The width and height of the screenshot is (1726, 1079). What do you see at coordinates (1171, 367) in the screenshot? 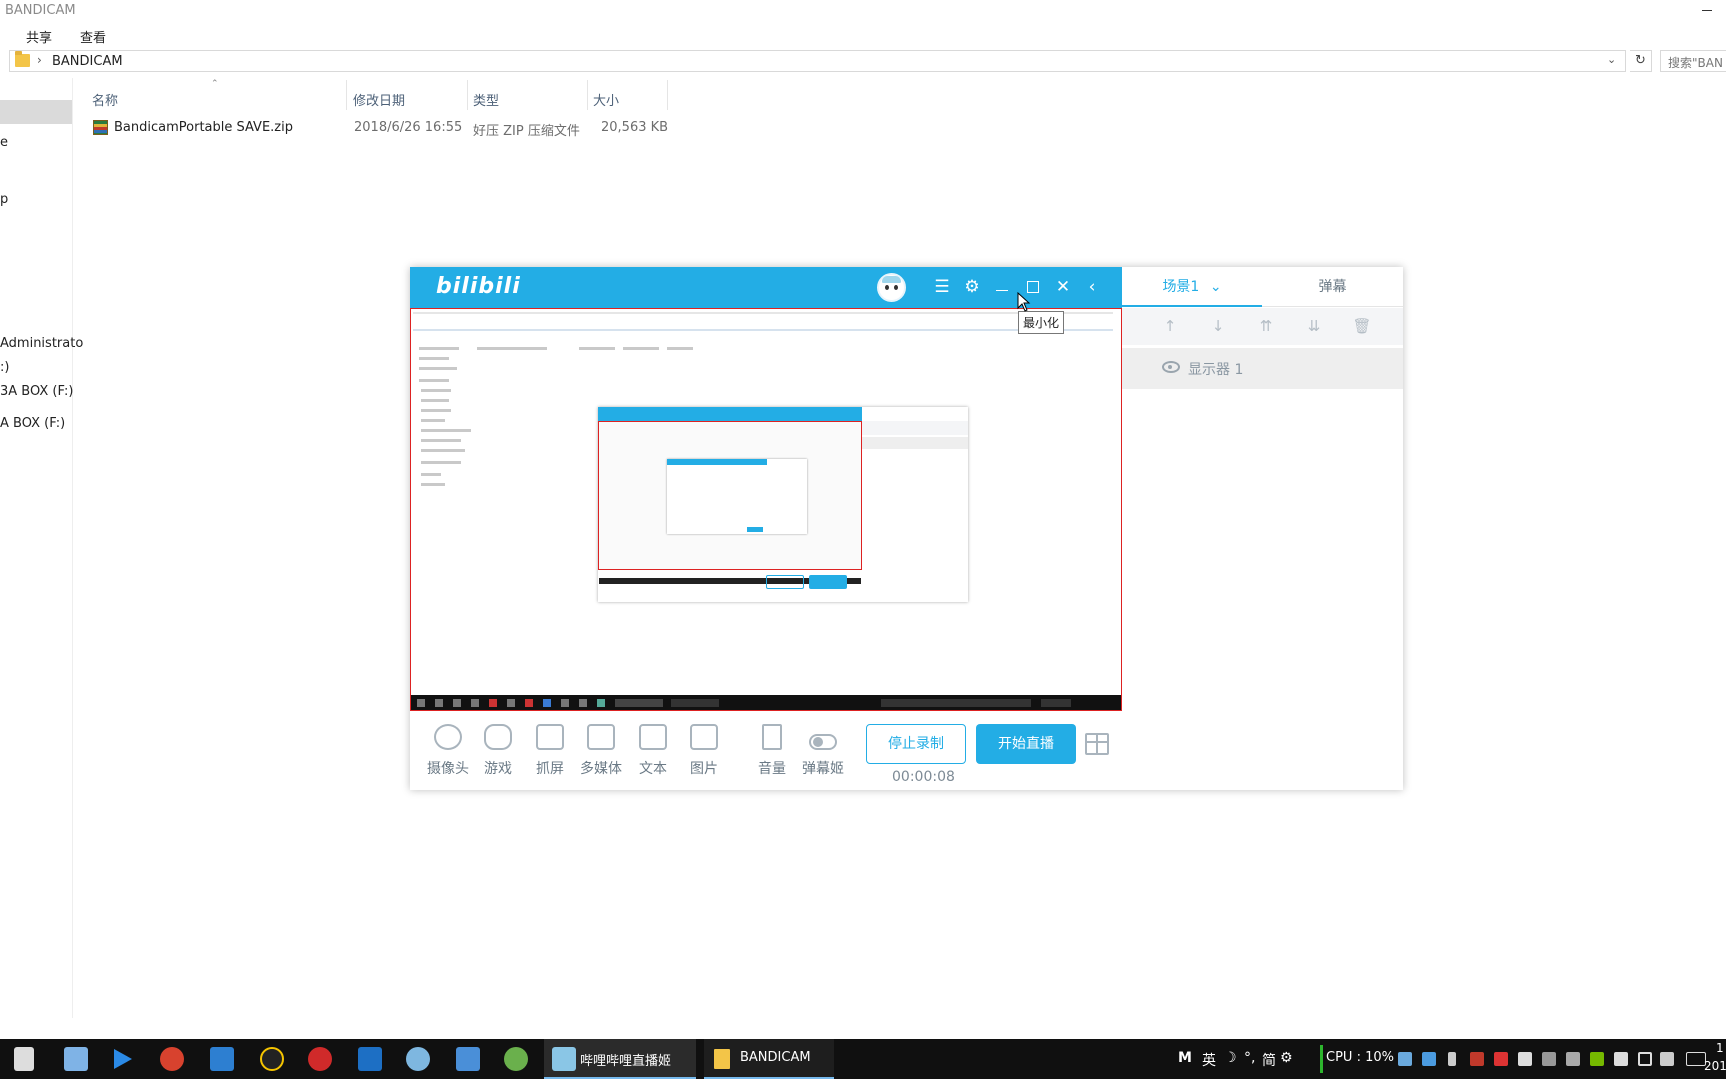
I see `eye-icon` at bounding box center [1171, 367].